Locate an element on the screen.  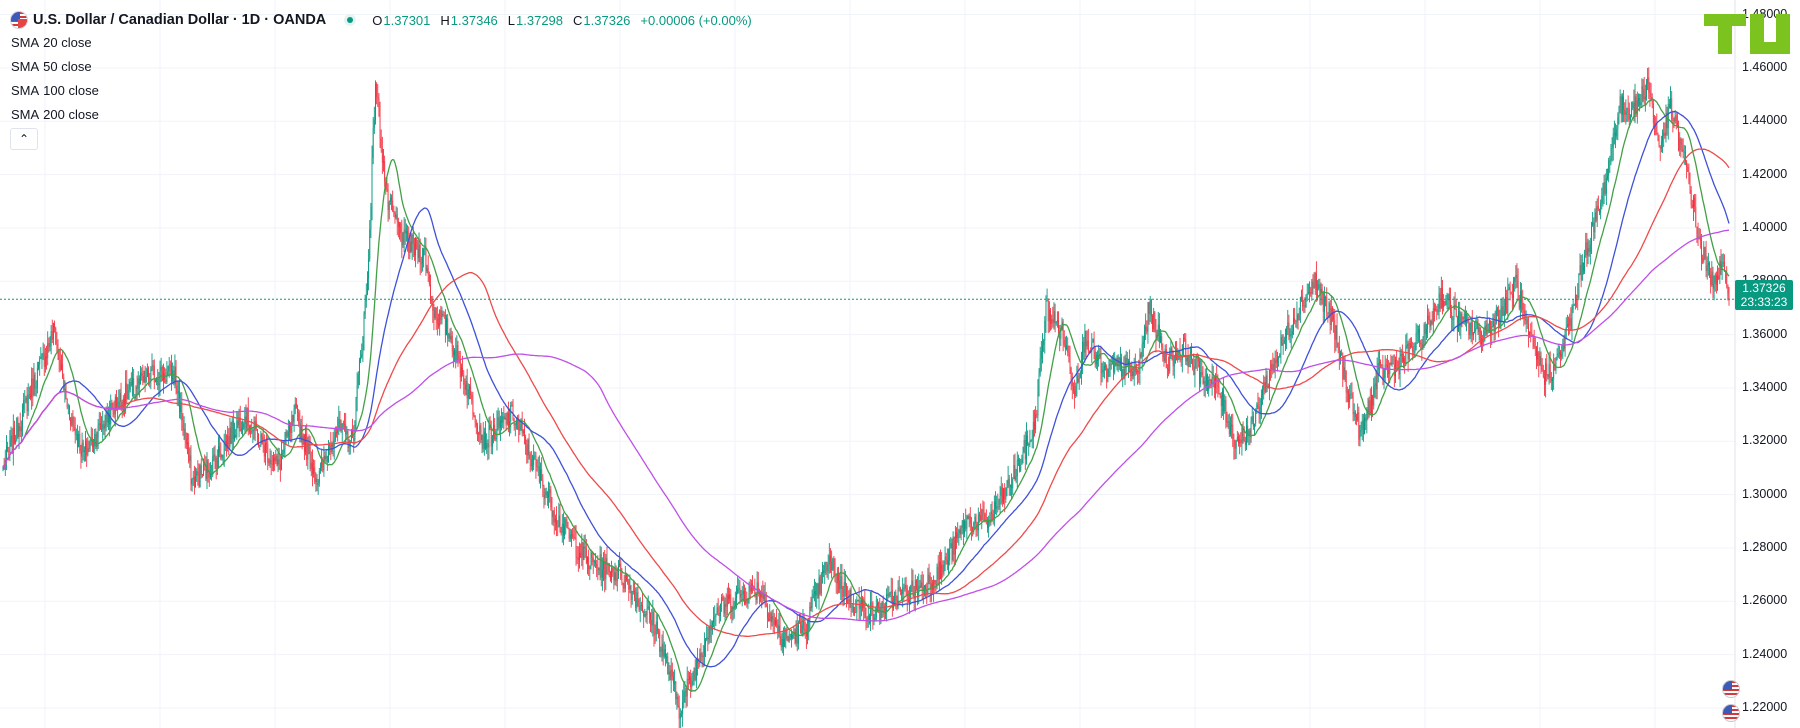
y-tick-label: 1.32000 is located at coordinates (1765, 440).